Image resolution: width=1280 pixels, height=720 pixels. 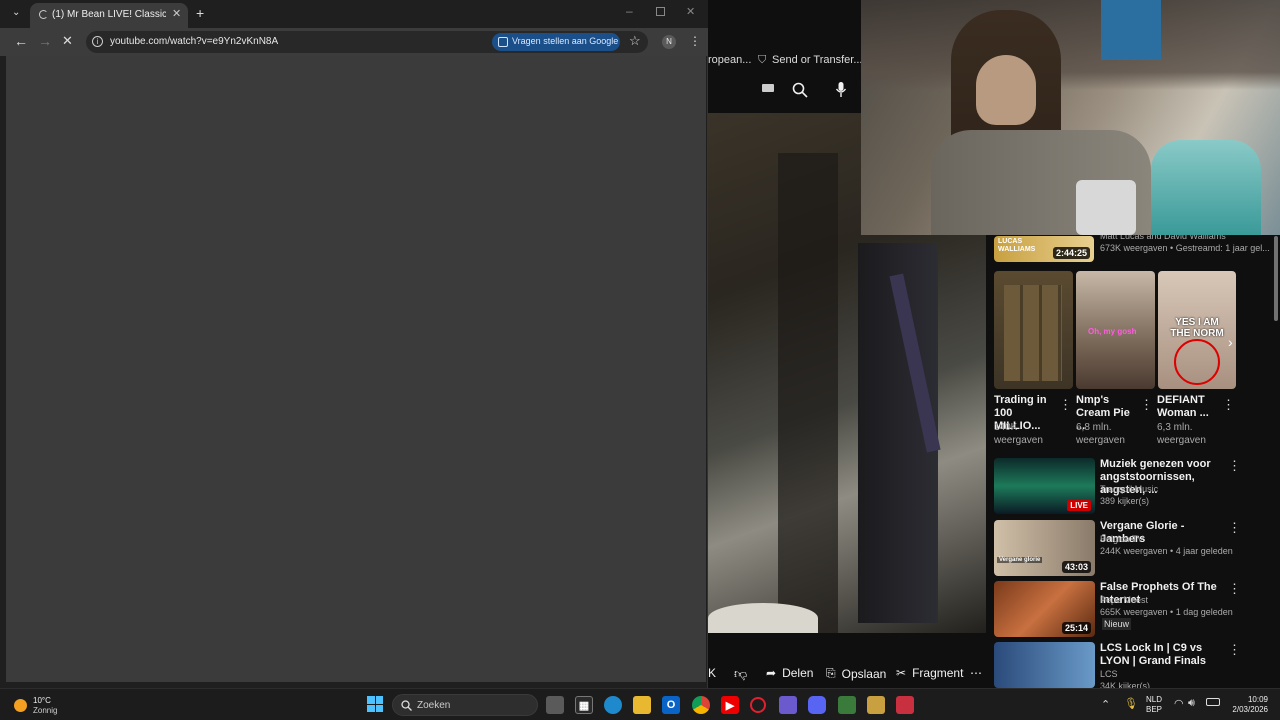 I want to click on save-label: Opslaan, so click(x=864, y=673).